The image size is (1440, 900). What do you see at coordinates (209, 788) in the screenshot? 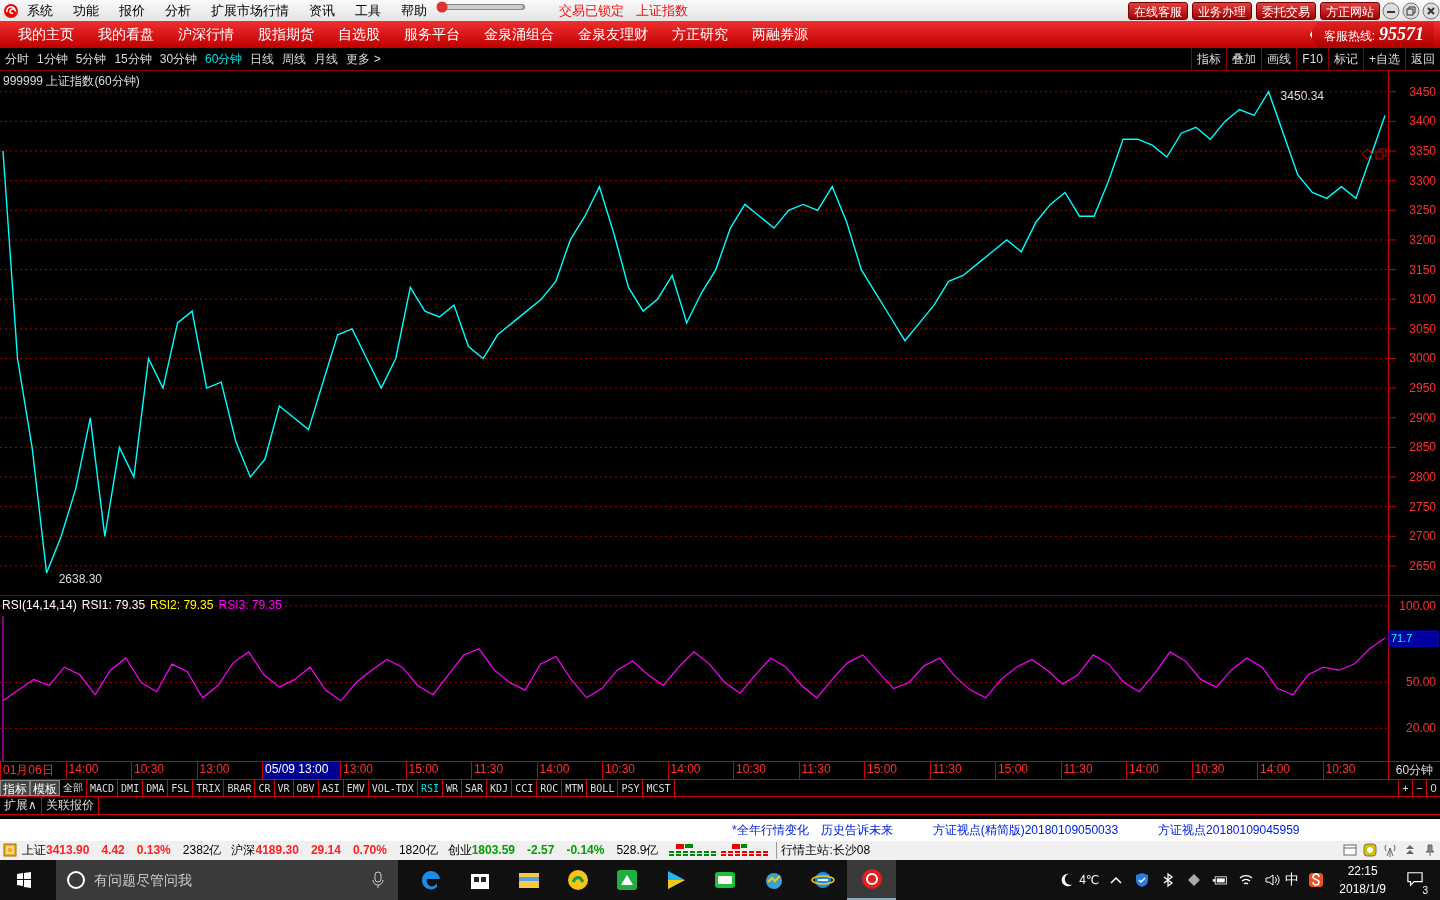
I see `indicator-tab: TRIX` at bounding box center [209, 788].